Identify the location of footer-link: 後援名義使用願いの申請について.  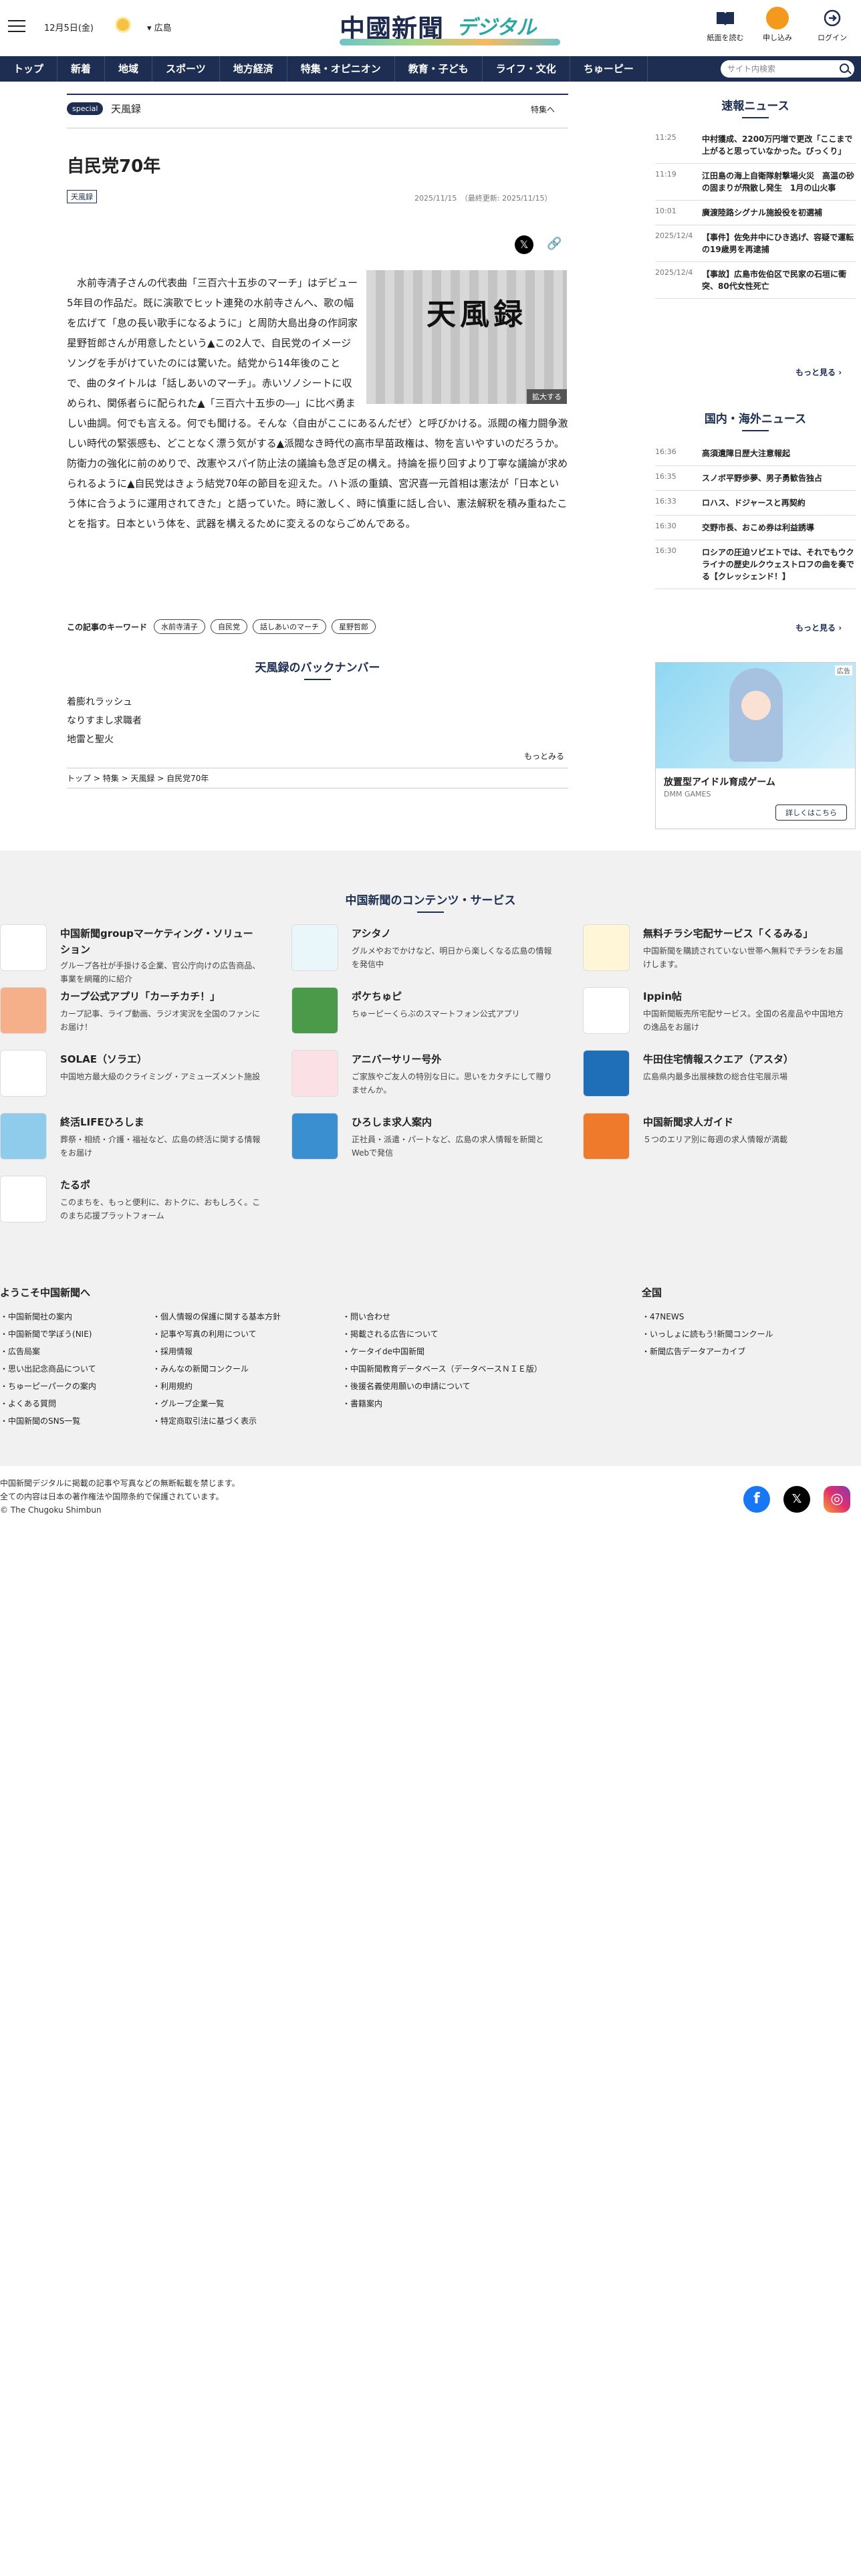
(442, 1387).